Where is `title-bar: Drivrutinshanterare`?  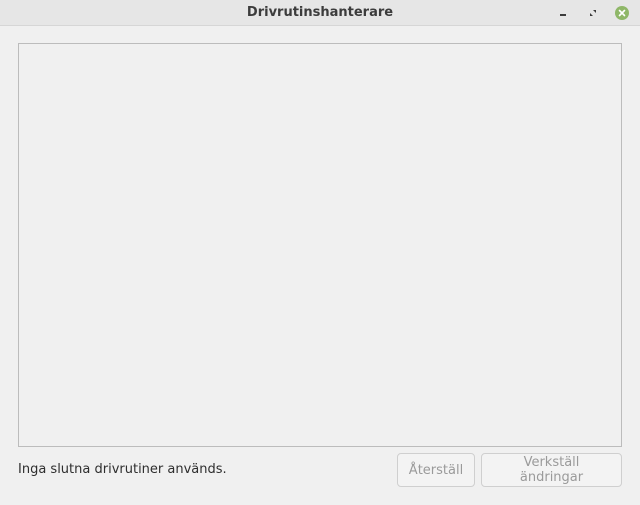 title-bar: Drivrutinshanterare is located at coordinates (320, 13).